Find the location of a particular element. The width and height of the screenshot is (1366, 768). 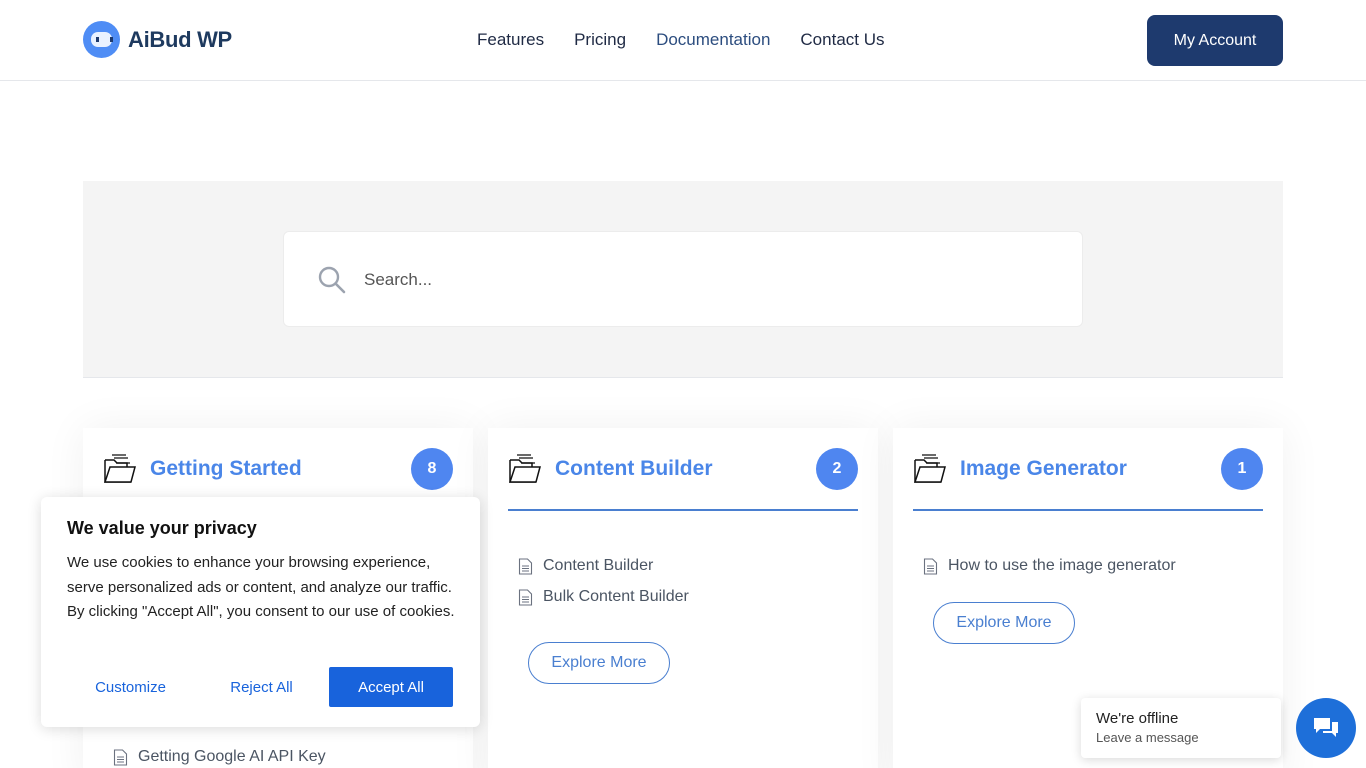

card-header: Content Builder 2 is located at coordinates (683, 479).